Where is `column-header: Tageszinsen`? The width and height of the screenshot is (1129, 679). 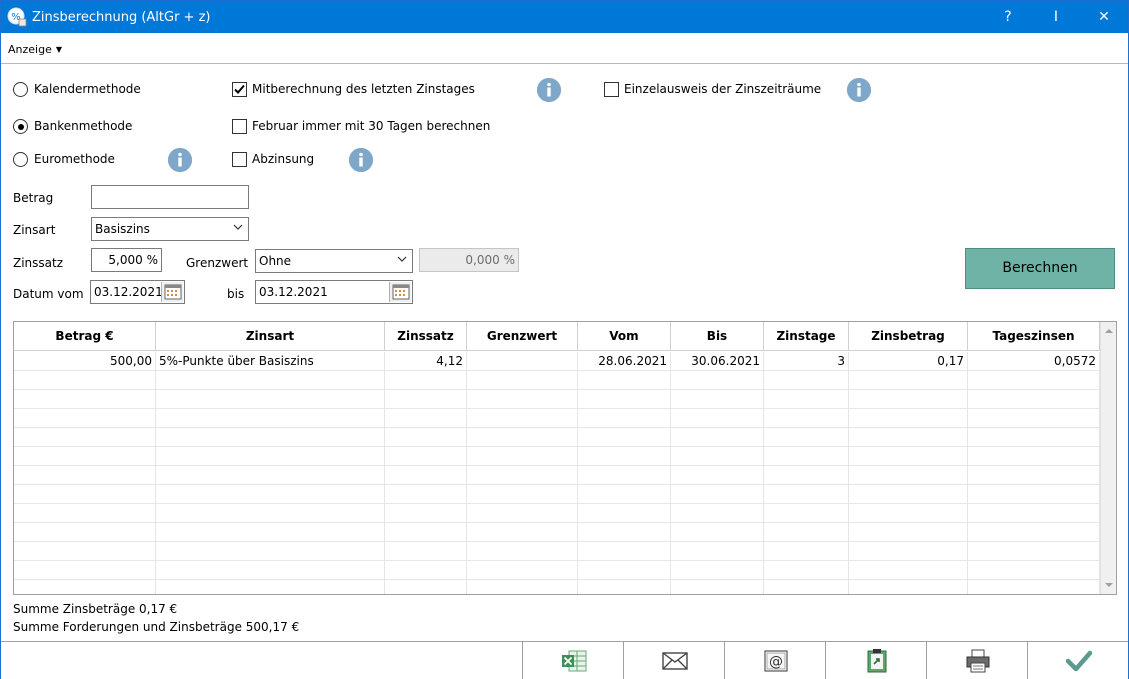 column-header: Tageszinsen is located at coordinates (1034, 336).